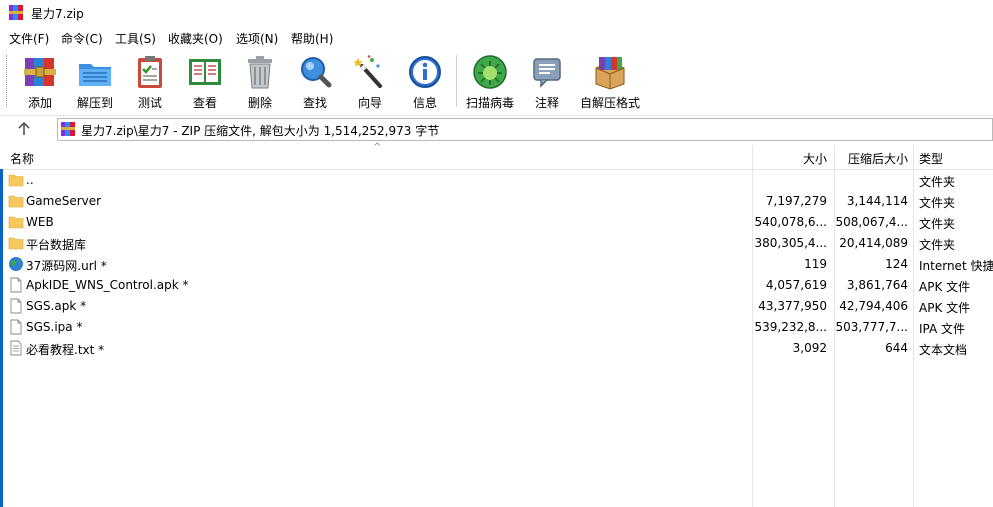  What do you see at coordinates (40, 72) in the screenshot?
I see `archive-books-icon` at bounding box center [40, 72].